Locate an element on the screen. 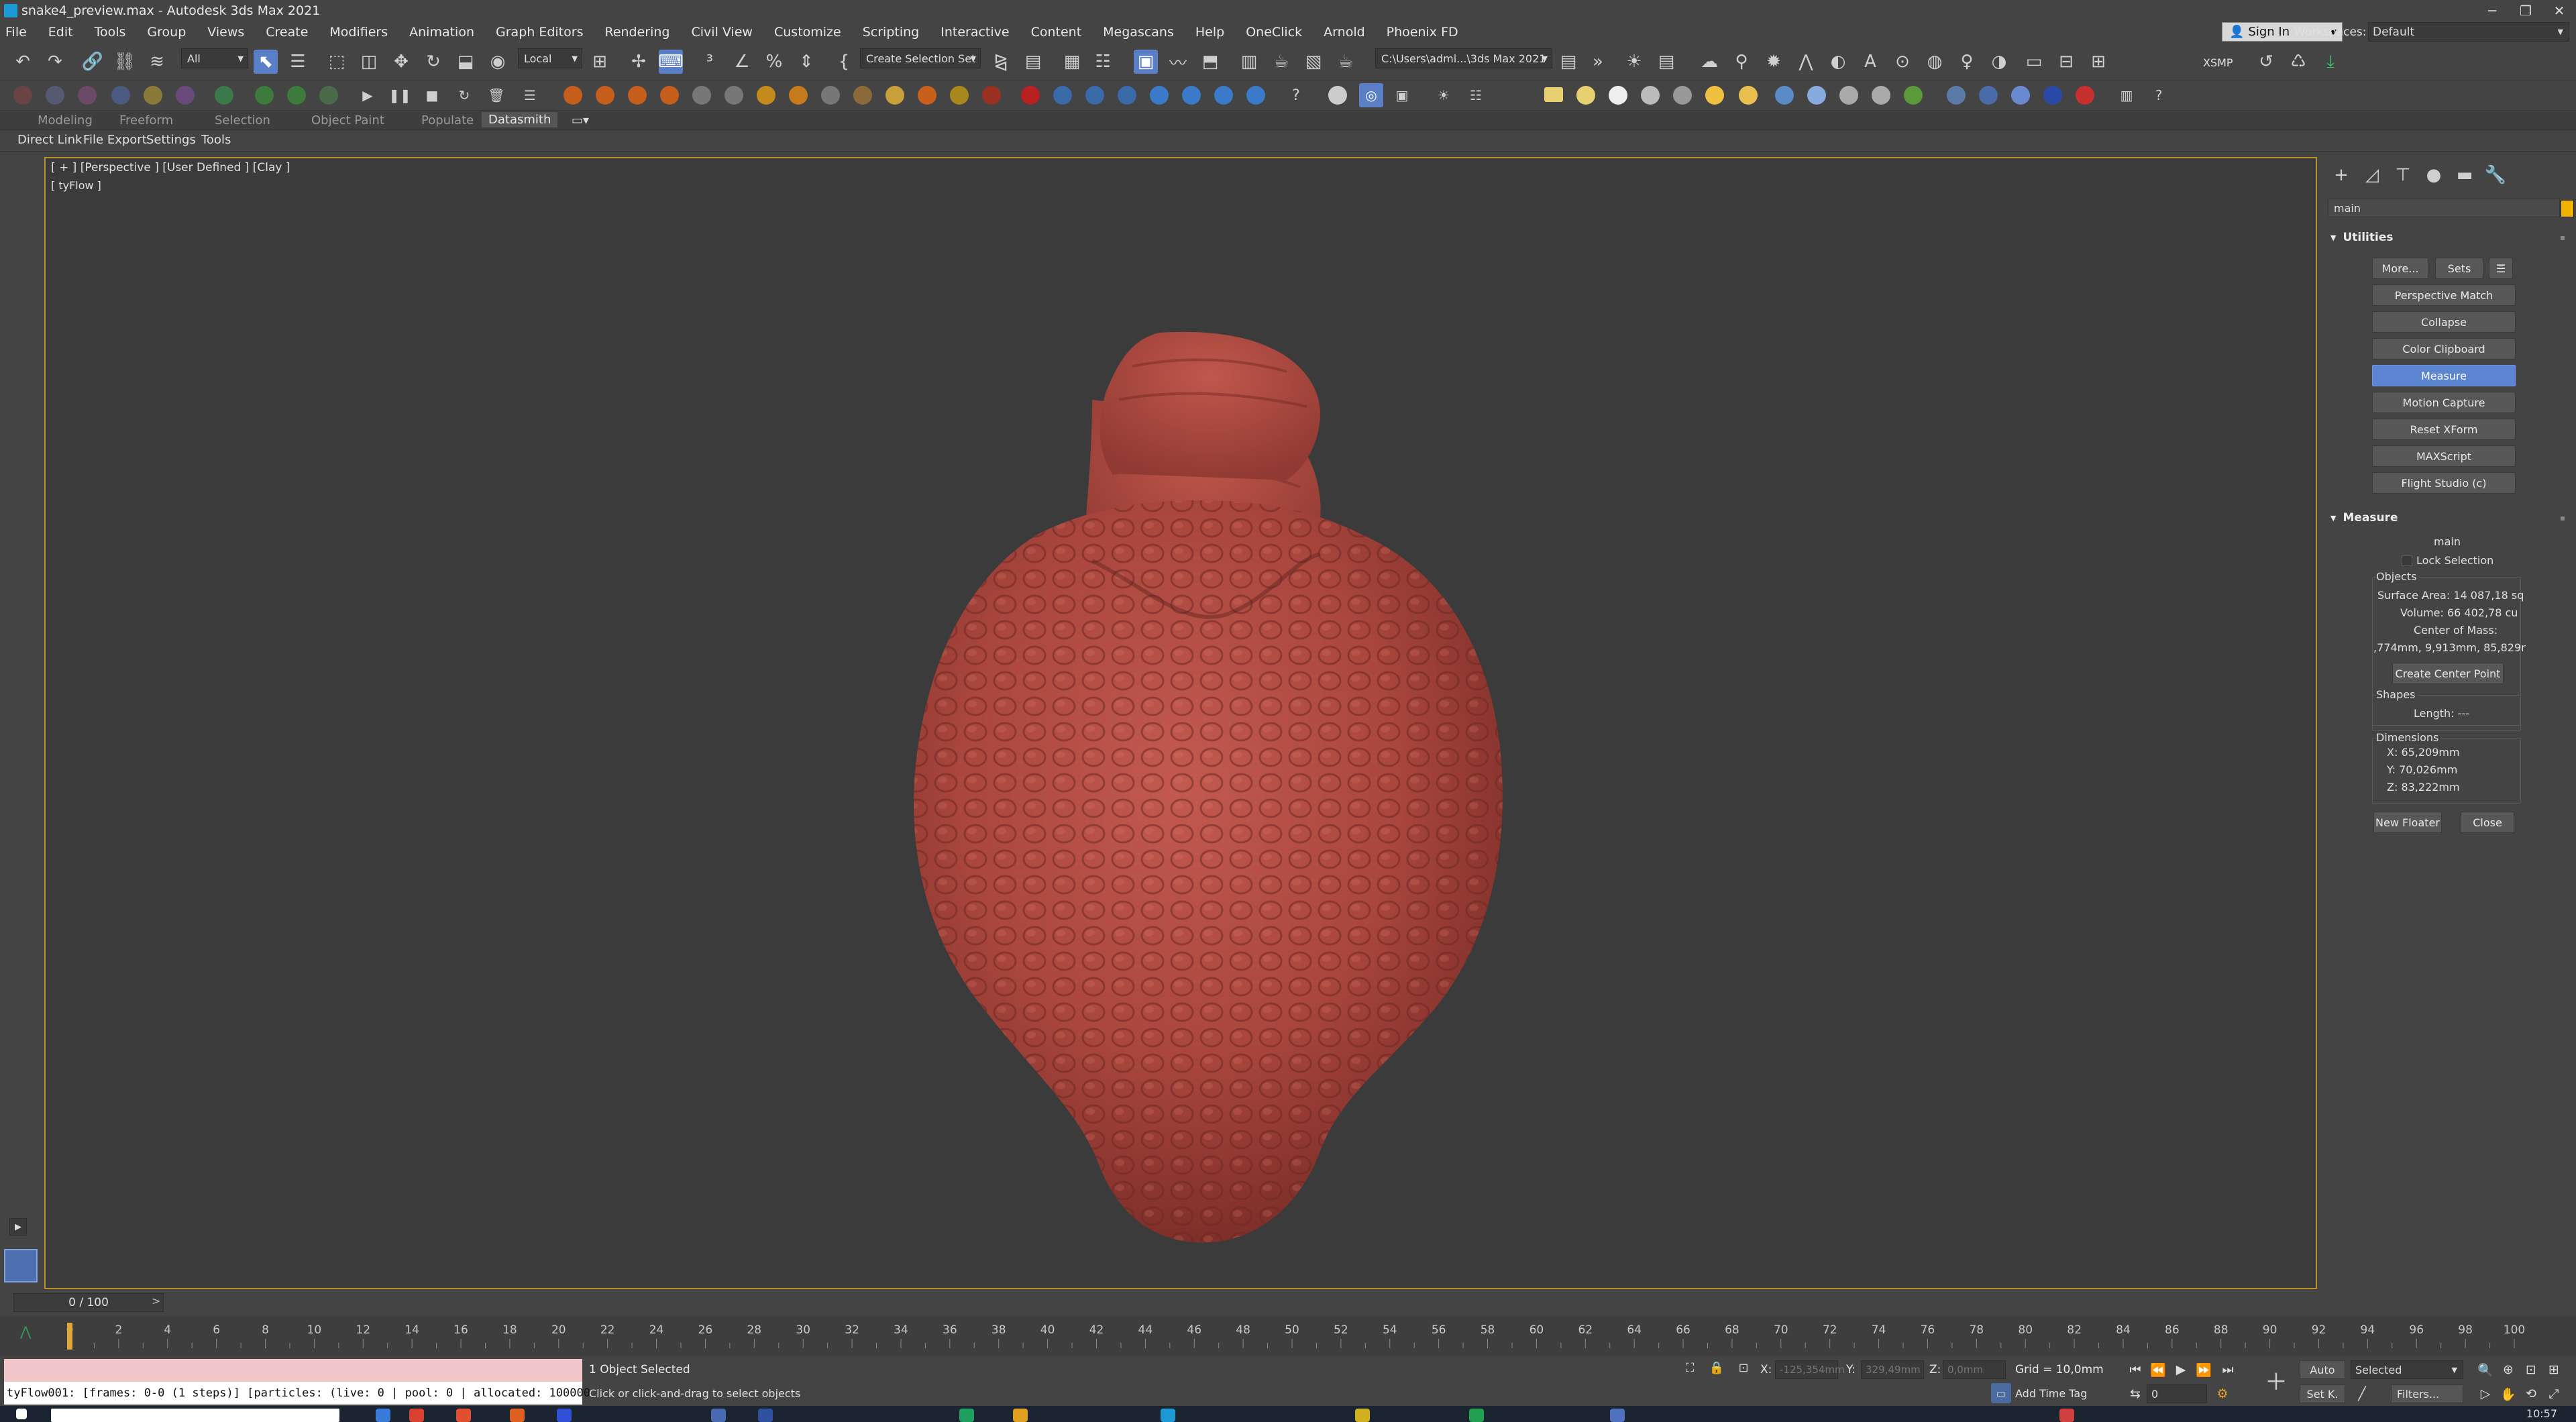 The height and width of the screenshot is (1422, 2576). phoenix-run-icon: ◑ is located at coordinates (1999, 62).